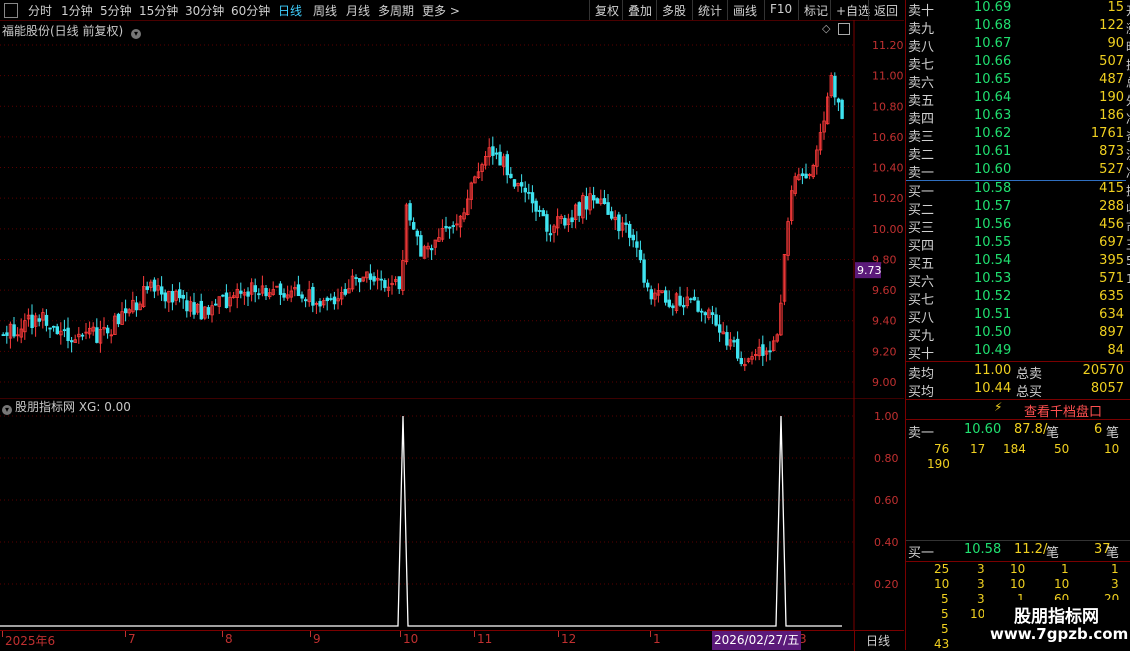 Image resolution: width=1130 pixels, height=651 pixels. What do you see at coordinates (1016, 372) in the screenshot?
I see `sell-avg-row: 卖均 11.00 总卖 20570` at bounding box center [1016, 372].